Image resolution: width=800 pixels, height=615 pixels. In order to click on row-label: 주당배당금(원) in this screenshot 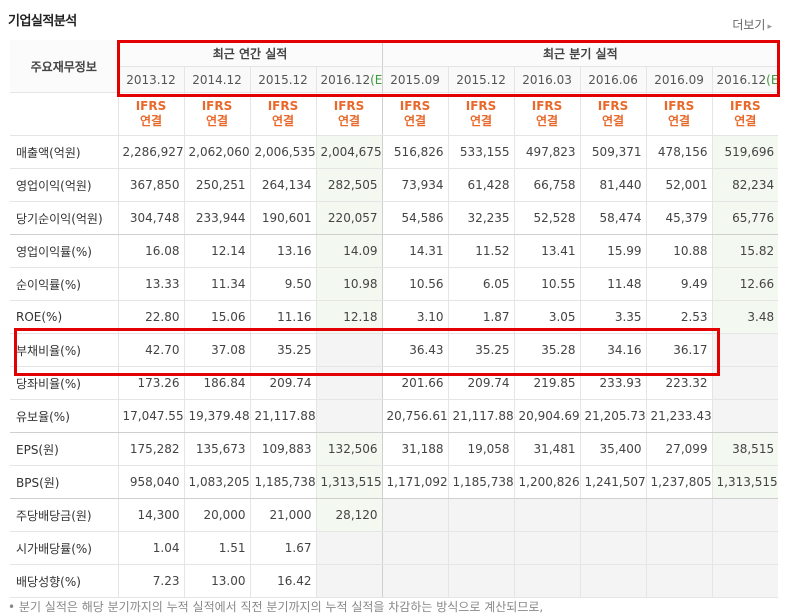, I will do `click(64, 515)`.